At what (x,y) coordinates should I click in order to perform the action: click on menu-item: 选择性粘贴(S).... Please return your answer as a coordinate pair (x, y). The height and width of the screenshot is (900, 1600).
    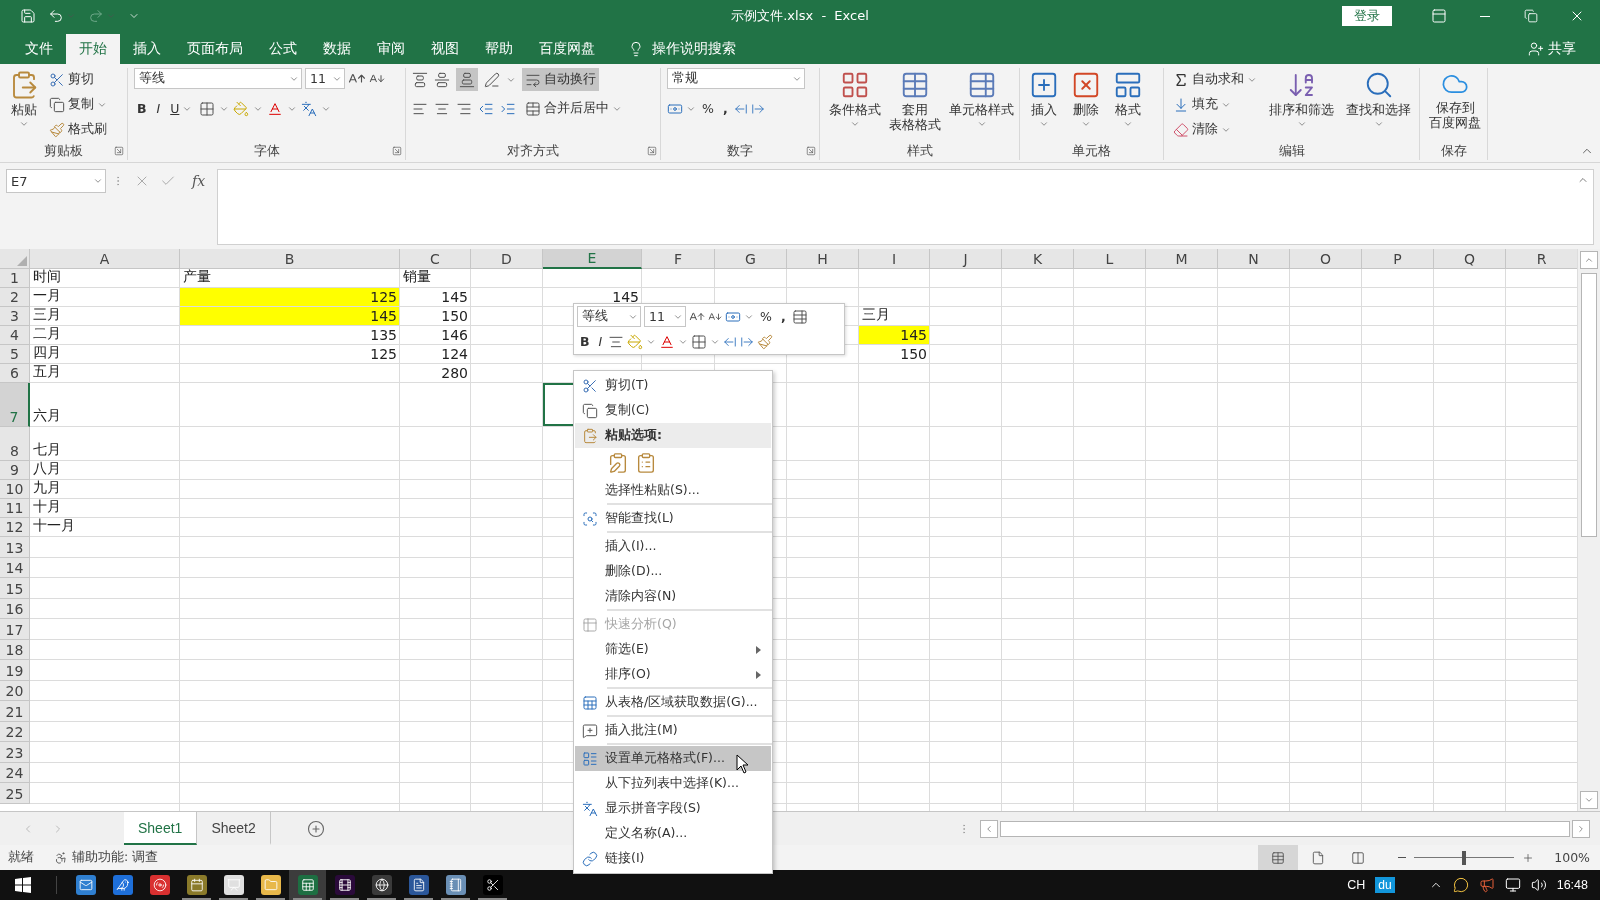
    Looking at the image, I should click on (673, 490).